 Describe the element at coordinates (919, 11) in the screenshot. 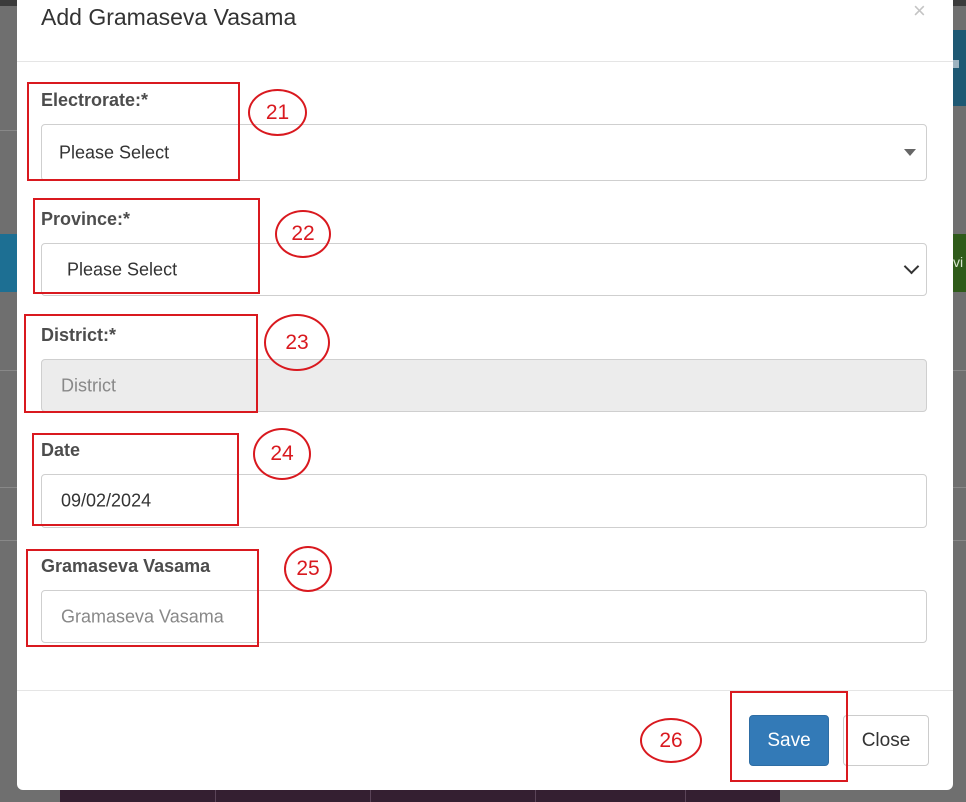

I see `close-icon: ×` at that location.